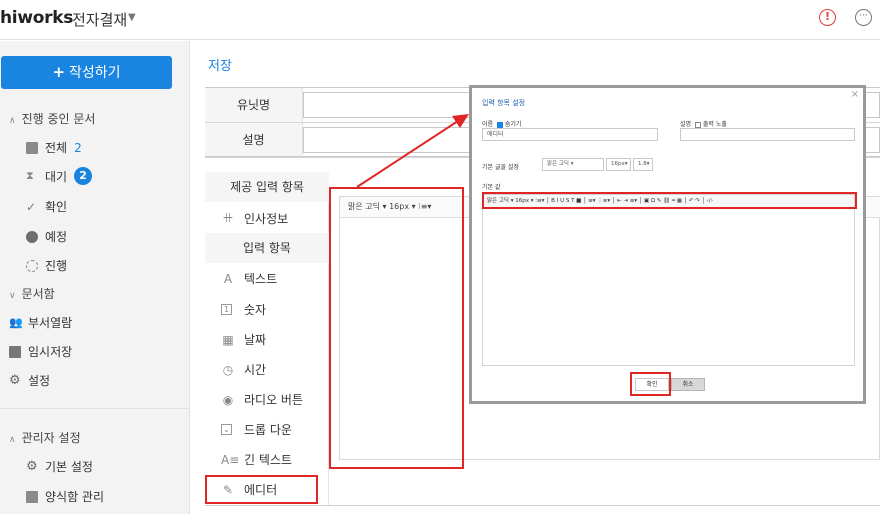 This screenshot has width=880, height=514. I want to click on default-value-label: 기본 값, so click(491, 187).